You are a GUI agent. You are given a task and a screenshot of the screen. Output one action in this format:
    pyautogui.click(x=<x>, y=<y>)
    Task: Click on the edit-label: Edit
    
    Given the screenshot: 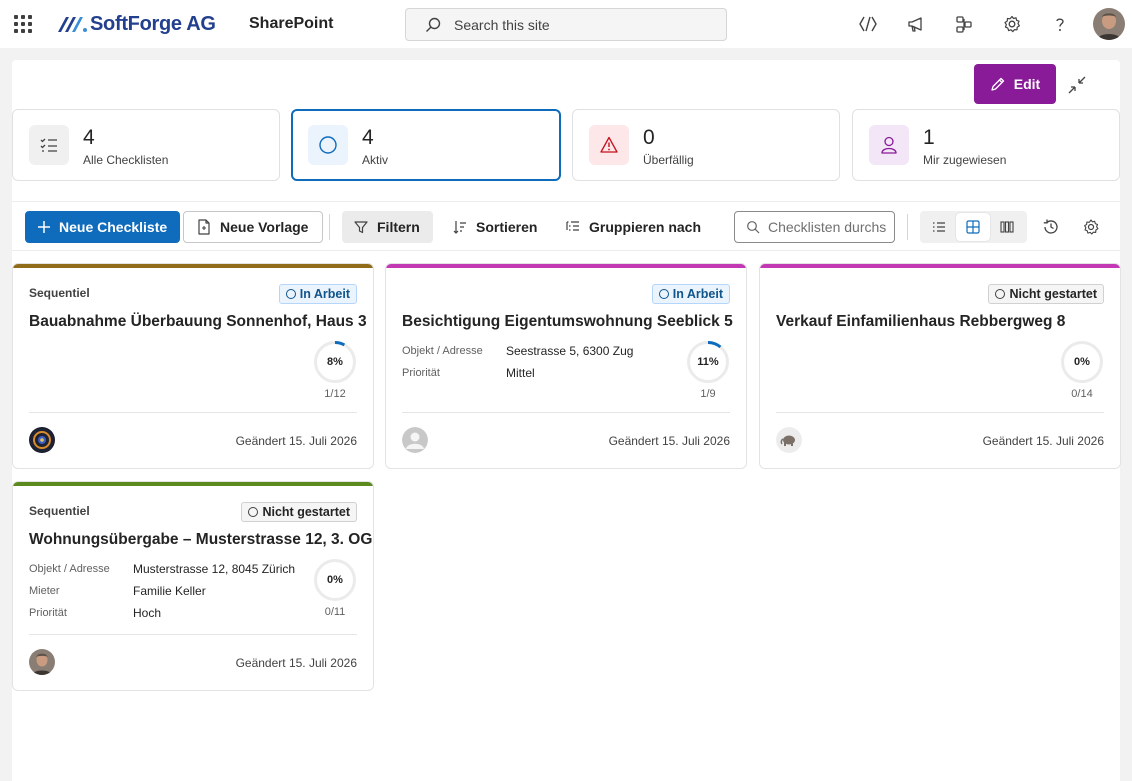 What is the action you would take?
    pyautogui.click(x=1027, y=84)
    